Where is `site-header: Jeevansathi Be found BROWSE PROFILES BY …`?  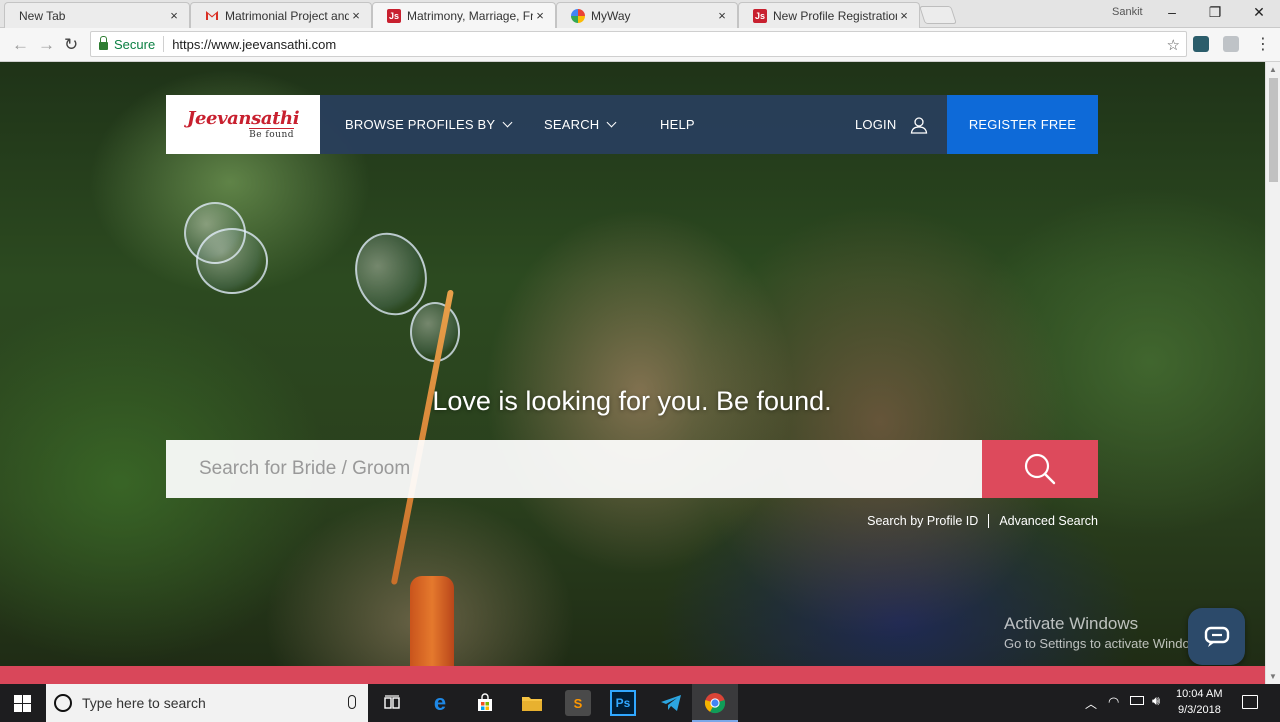
site-header: Jeevansathi Be found BROWSE PROFILES BY … is located at coordinates (632, 124).